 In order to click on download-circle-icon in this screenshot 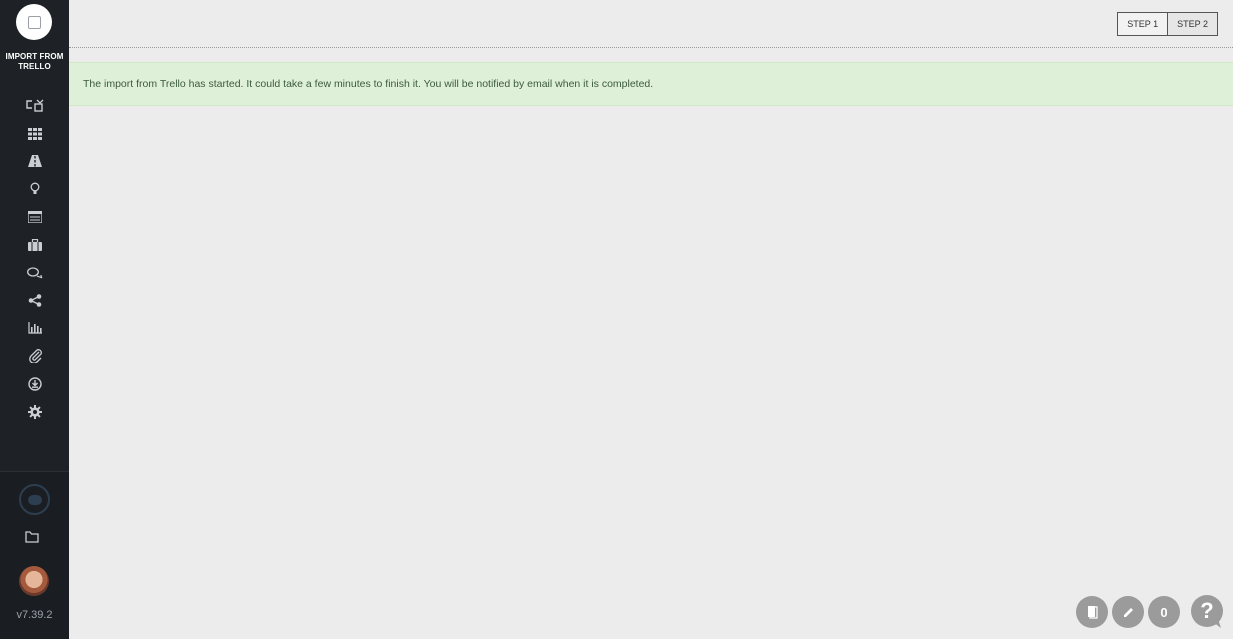, I will do `click(34, 384)`.